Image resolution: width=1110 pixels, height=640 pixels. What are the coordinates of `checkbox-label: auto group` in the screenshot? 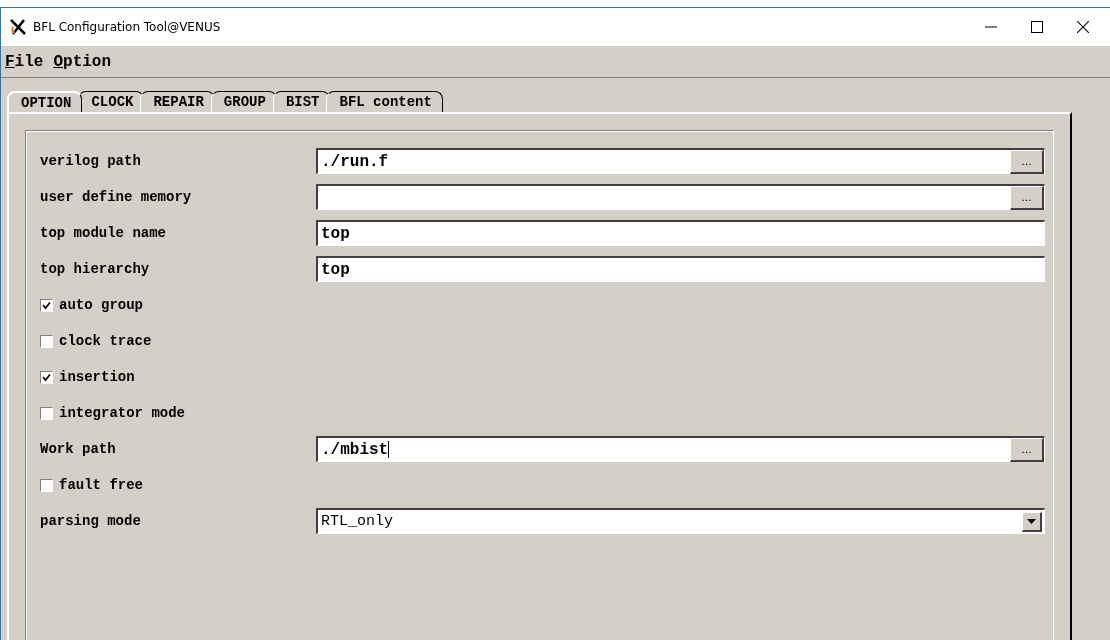 It's located at (101, 305).